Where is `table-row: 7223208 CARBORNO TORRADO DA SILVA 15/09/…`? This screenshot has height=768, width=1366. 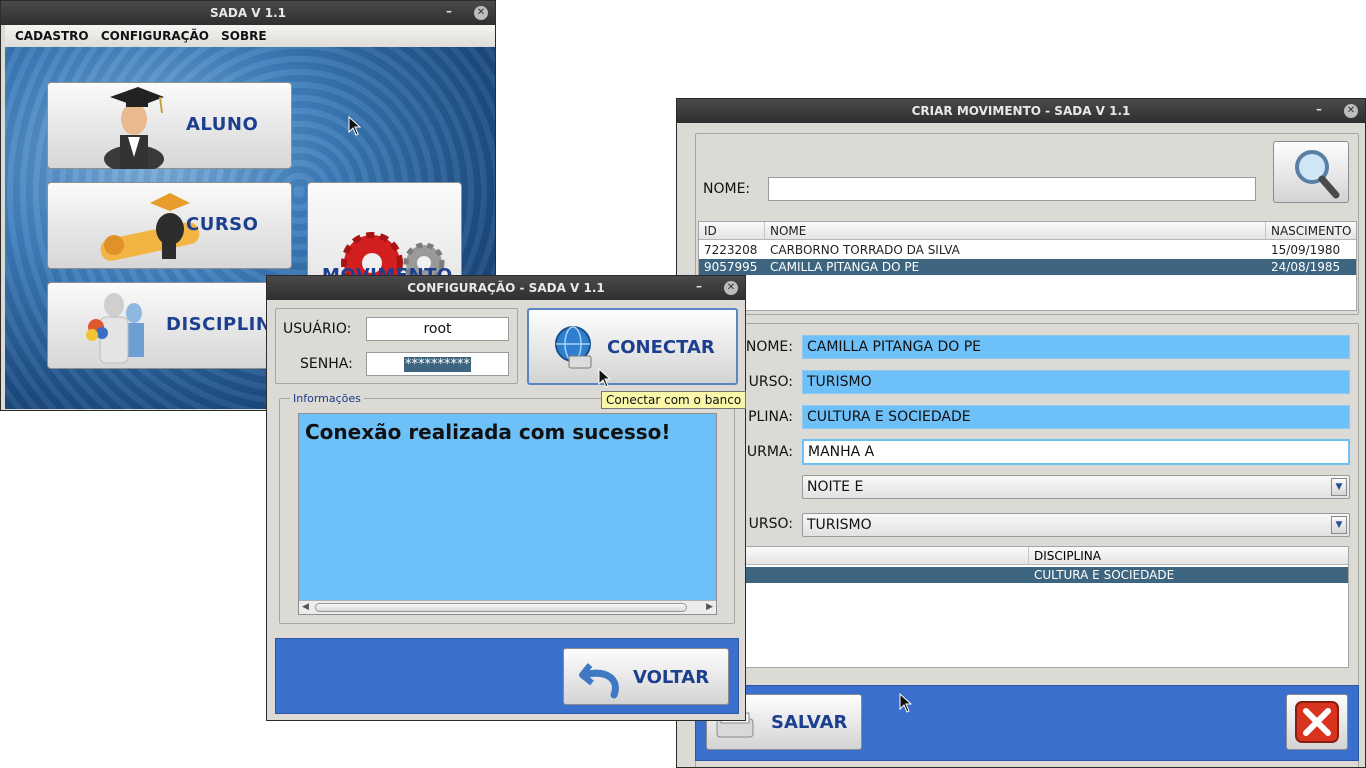 table-row: 7223208 CARBORNO TORRADO DA SILVA 15/09/… is located at coordinates (1027, 250).